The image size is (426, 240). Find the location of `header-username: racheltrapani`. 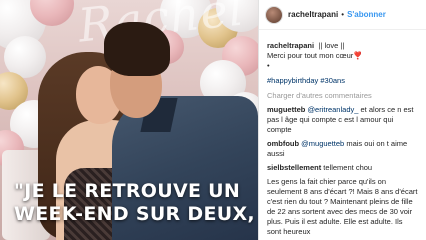

header-username: racheltrapani is located at coordinates (313, 14).